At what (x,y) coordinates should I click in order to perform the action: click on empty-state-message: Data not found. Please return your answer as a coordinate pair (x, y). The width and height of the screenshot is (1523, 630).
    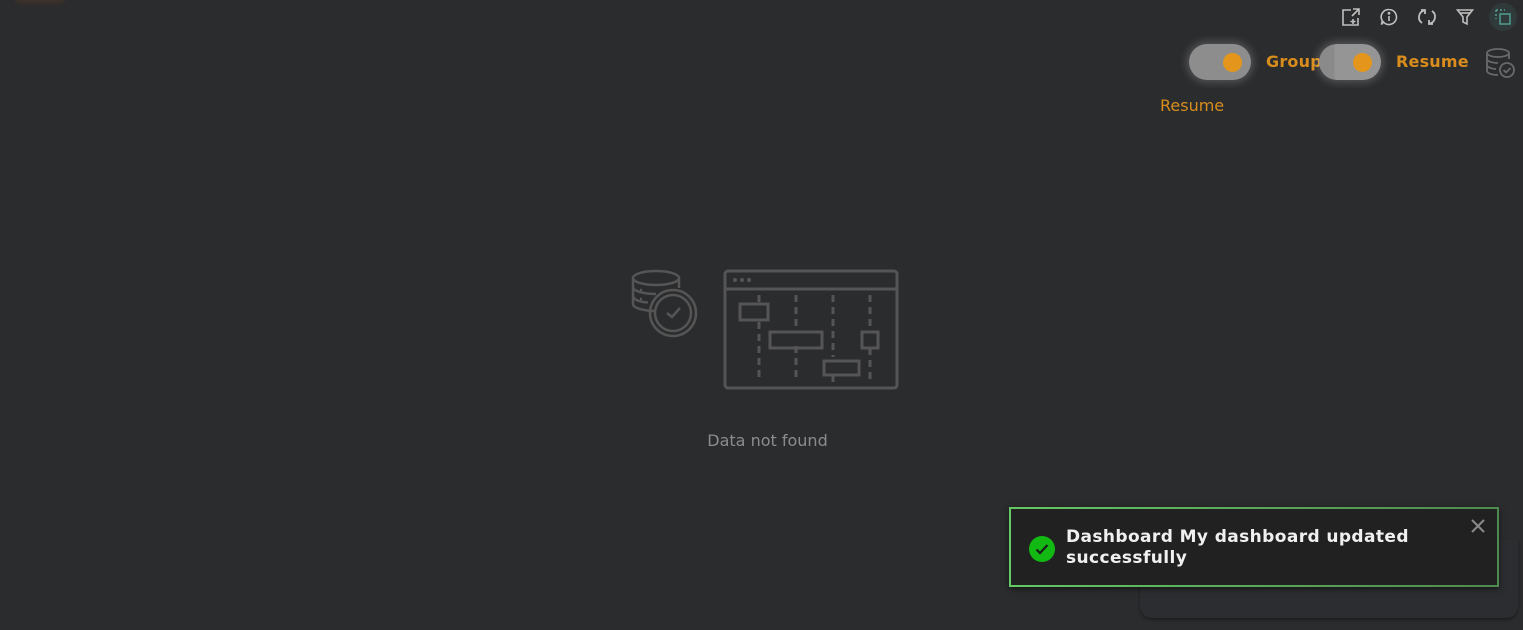
    Looking at the image, I should click on (767, 440).